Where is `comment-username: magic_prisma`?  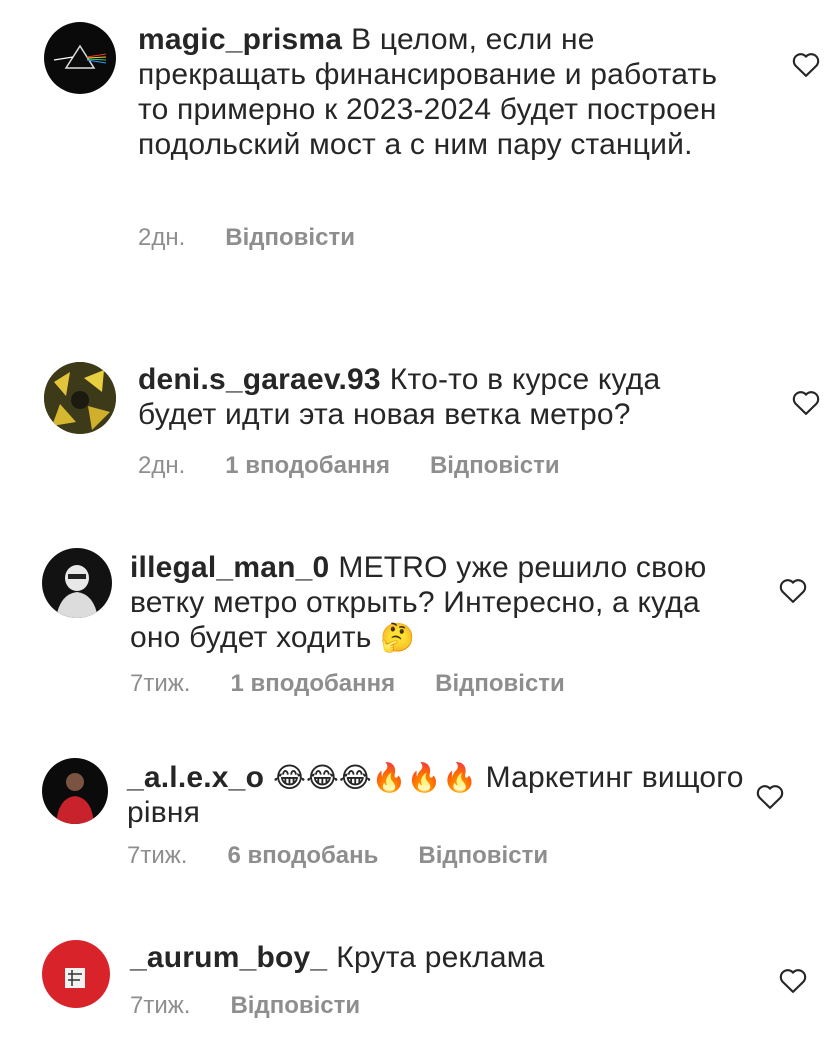 comment-username: magic_prisma is located at coordinates (240, 39).